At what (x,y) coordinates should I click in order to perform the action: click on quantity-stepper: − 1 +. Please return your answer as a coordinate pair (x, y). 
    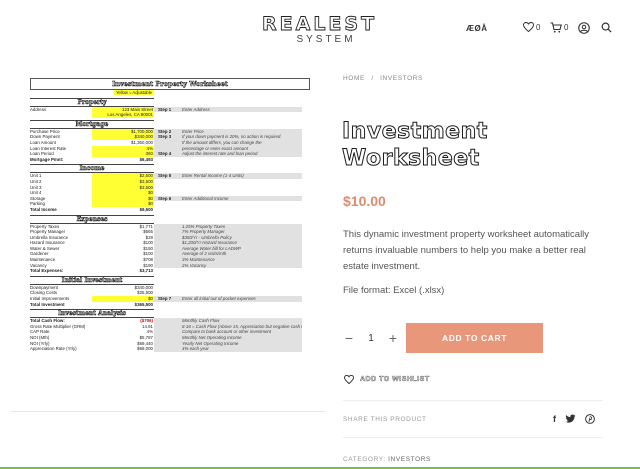
    Looking at the image, I should click on (371, 338).